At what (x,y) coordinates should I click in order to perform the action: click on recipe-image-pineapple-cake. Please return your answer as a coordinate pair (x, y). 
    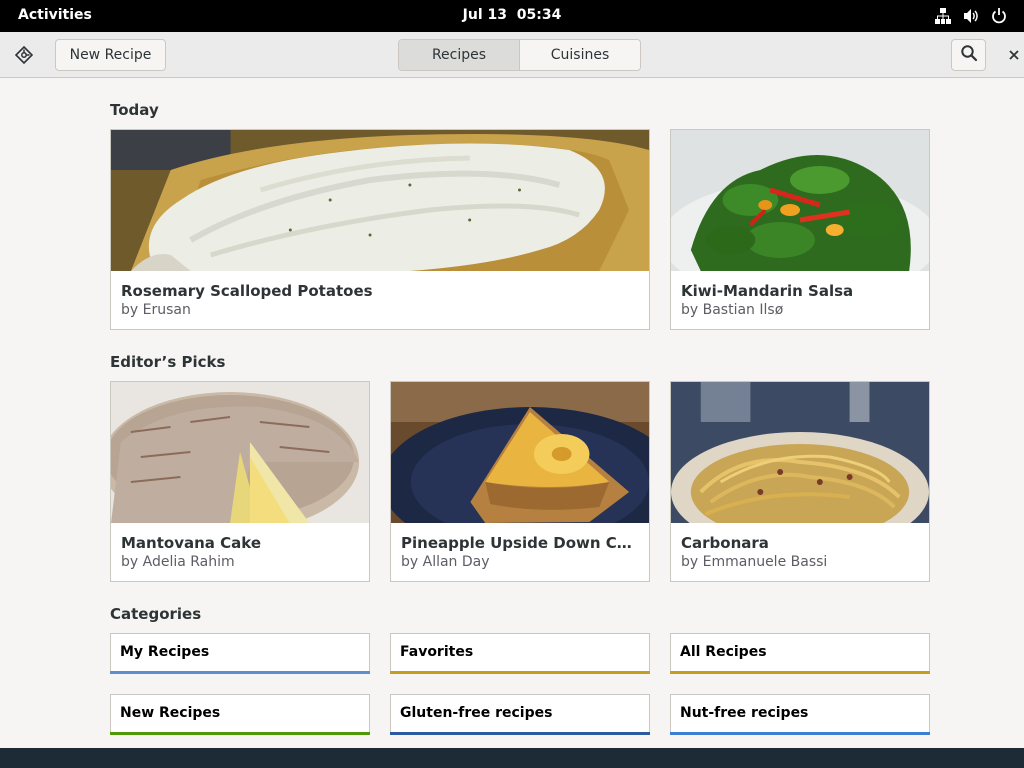
    Looking at the image, I should click on (520, 452).